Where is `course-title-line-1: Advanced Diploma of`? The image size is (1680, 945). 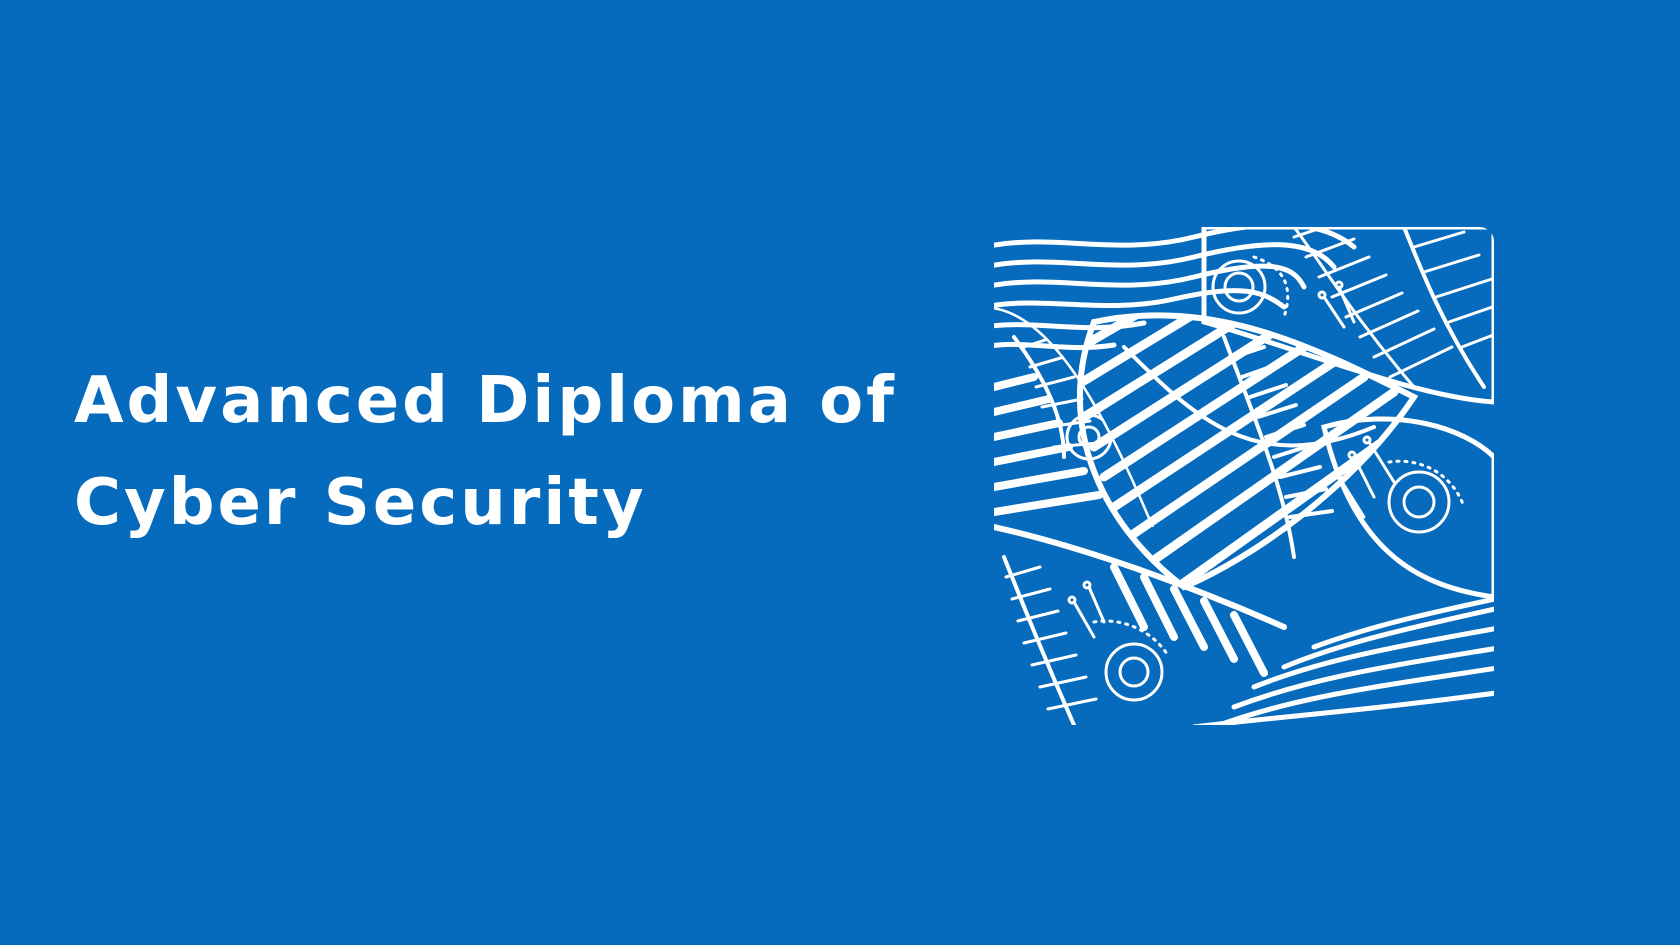 course-title-line-1: Advanced Diploma of is located at coordinates (485, 401).